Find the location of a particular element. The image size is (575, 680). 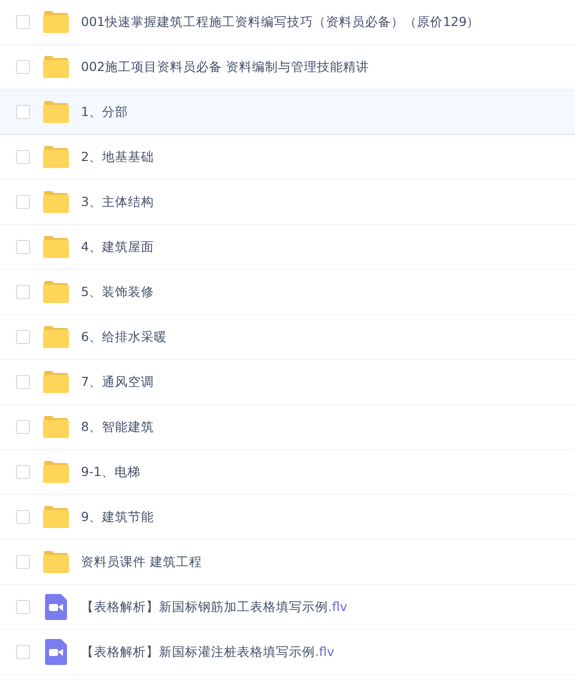

file-name: 资料员课件 建筑工程 is located at coordinates (141, 561).